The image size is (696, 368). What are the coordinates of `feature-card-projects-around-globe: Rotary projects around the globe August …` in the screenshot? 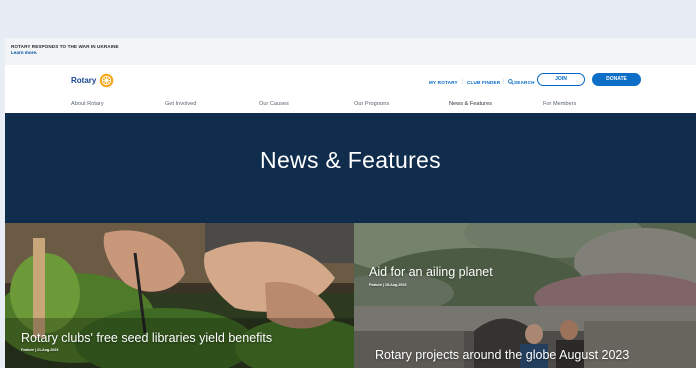 It's located at (525, 337).